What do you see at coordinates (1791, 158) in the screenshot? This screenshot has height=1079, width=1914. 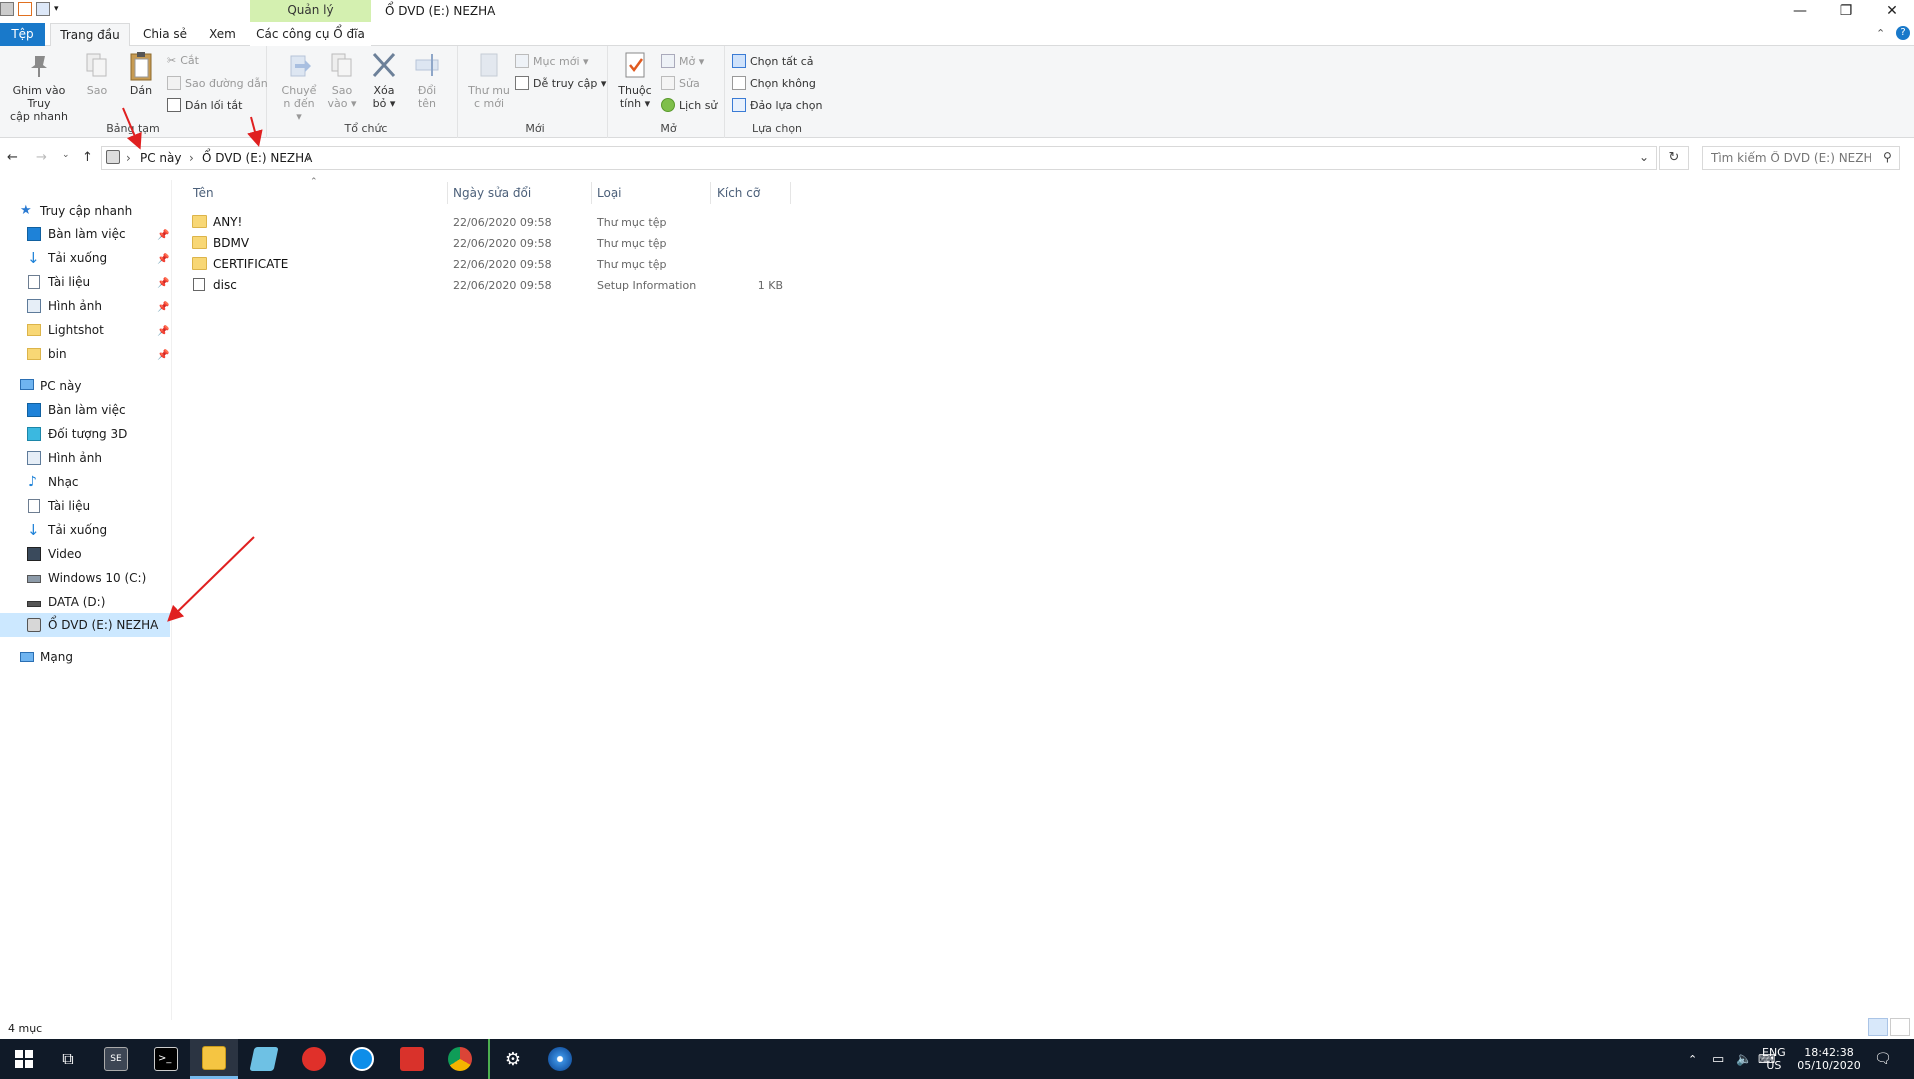 I see `search-input` at bounding box center [1791, 158].